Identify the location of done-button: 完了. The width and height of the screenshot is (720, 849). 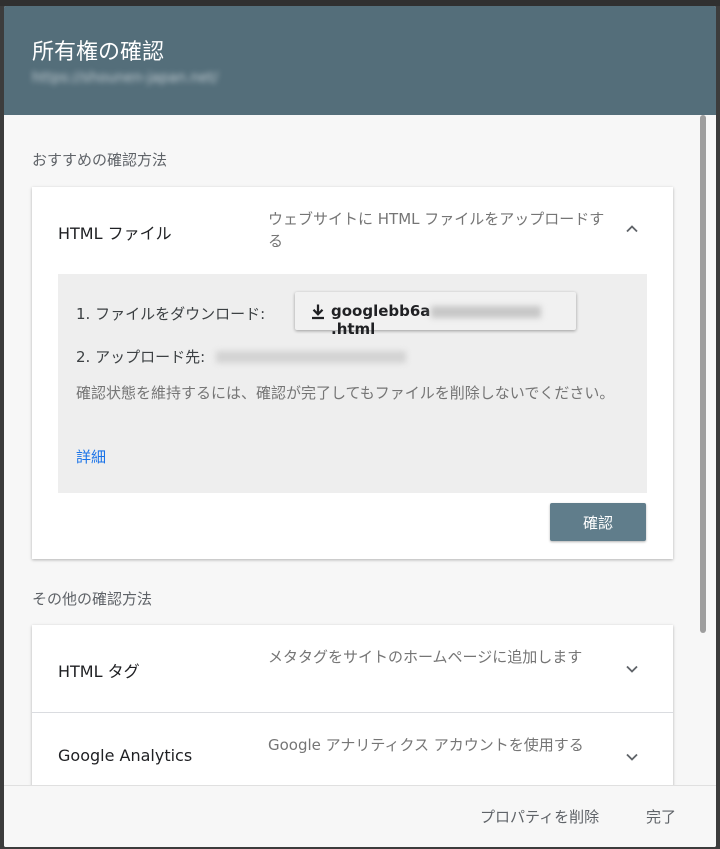
(661, 816).